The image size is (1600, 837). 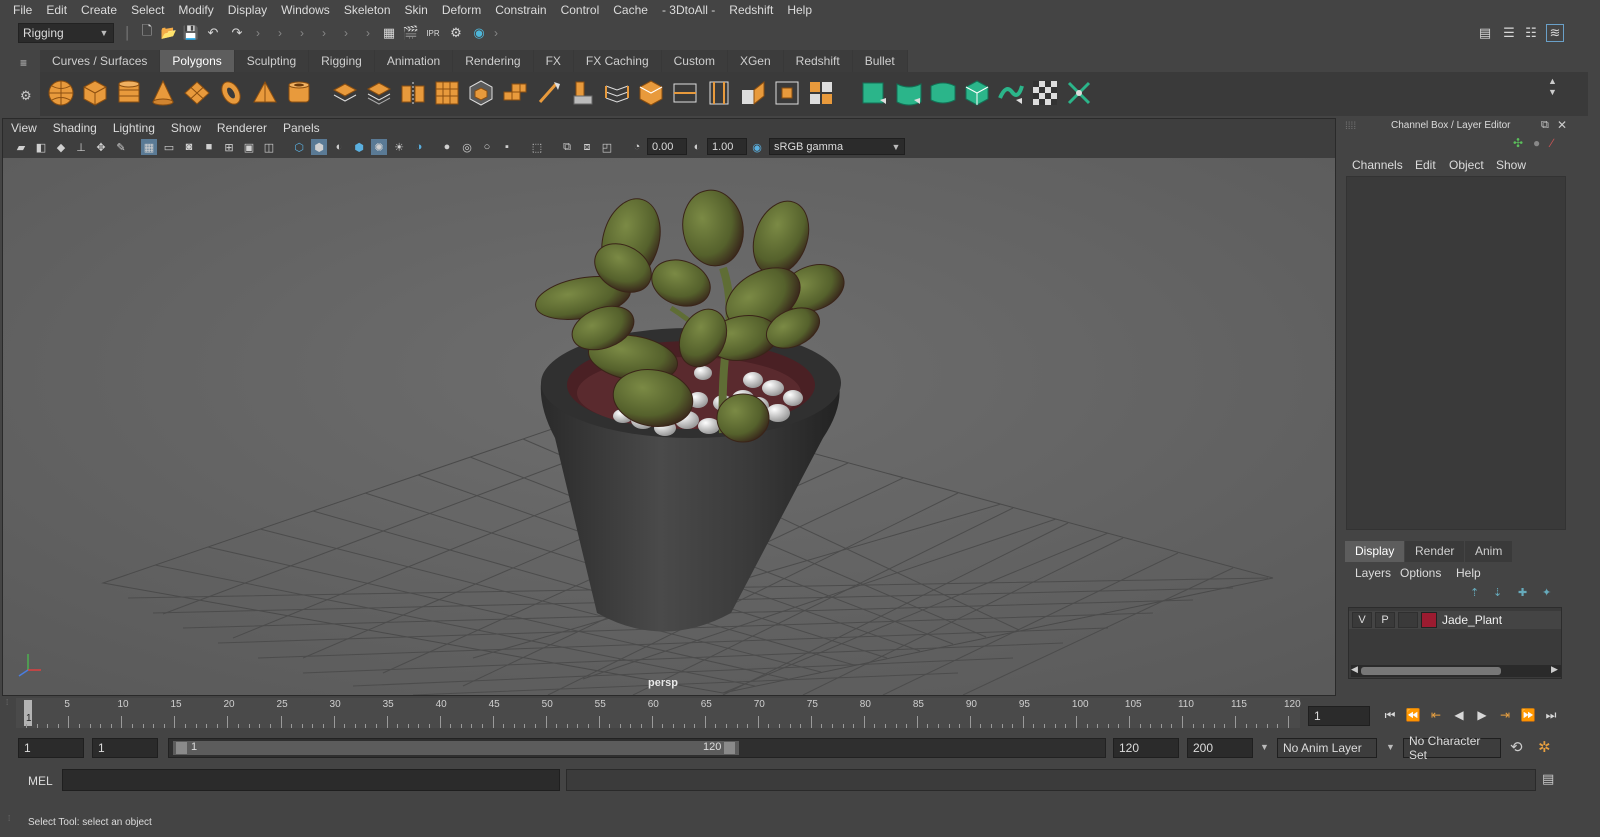 I want to click on shelf-tab-fx-caching: FX Caching, so click(x=617, y=61).